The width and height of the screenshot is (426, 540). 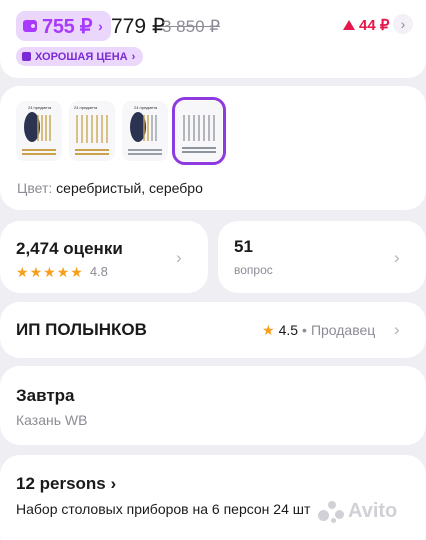 I want to click on wallet-price-button: 755 ₽ ›, so click(x=63, y=26).